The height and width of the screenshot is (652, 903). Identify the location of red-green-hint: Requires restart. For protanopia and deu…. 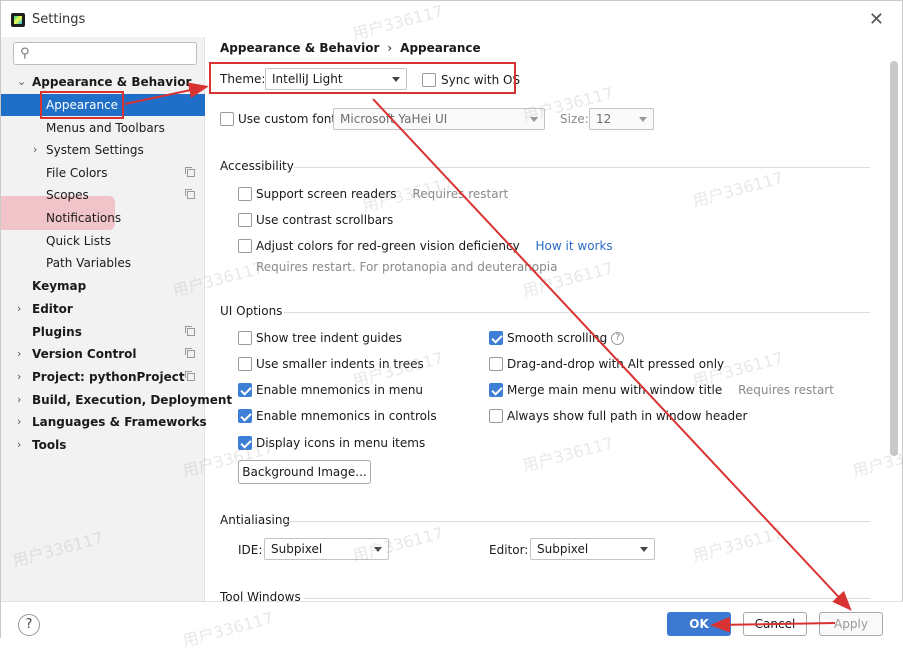
(407, 267).